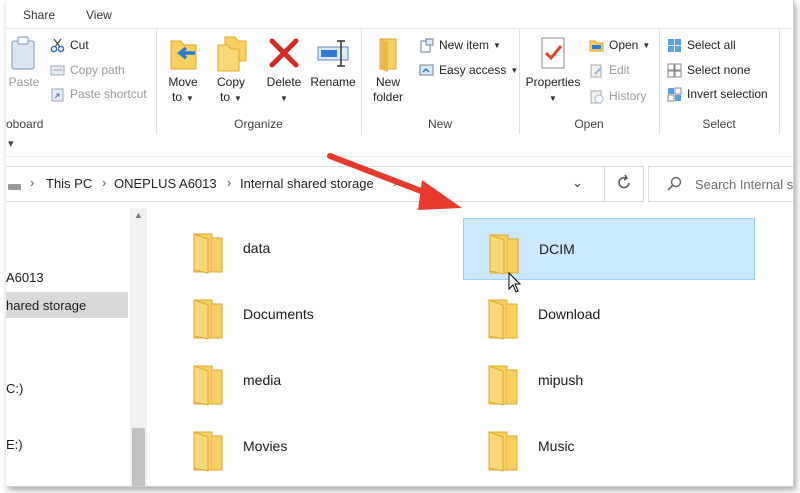  What do you see at coordinates (313, 446) in the screenshot?
I see `folder-item: Movies` at bounding box center [313, 446].